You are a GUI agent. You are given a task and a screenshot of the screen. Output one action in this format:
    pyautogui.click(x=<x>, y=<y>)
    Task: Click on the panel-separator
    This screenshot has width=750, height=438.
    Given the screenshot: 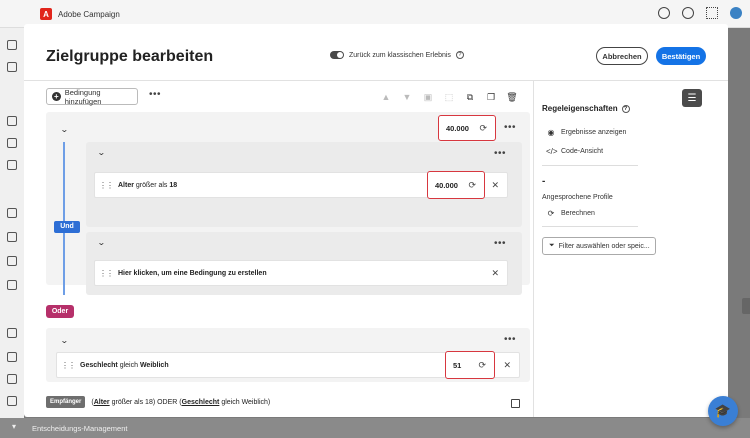 What is the action you would take?
    pyautogui.click(x=590, y=165)
    